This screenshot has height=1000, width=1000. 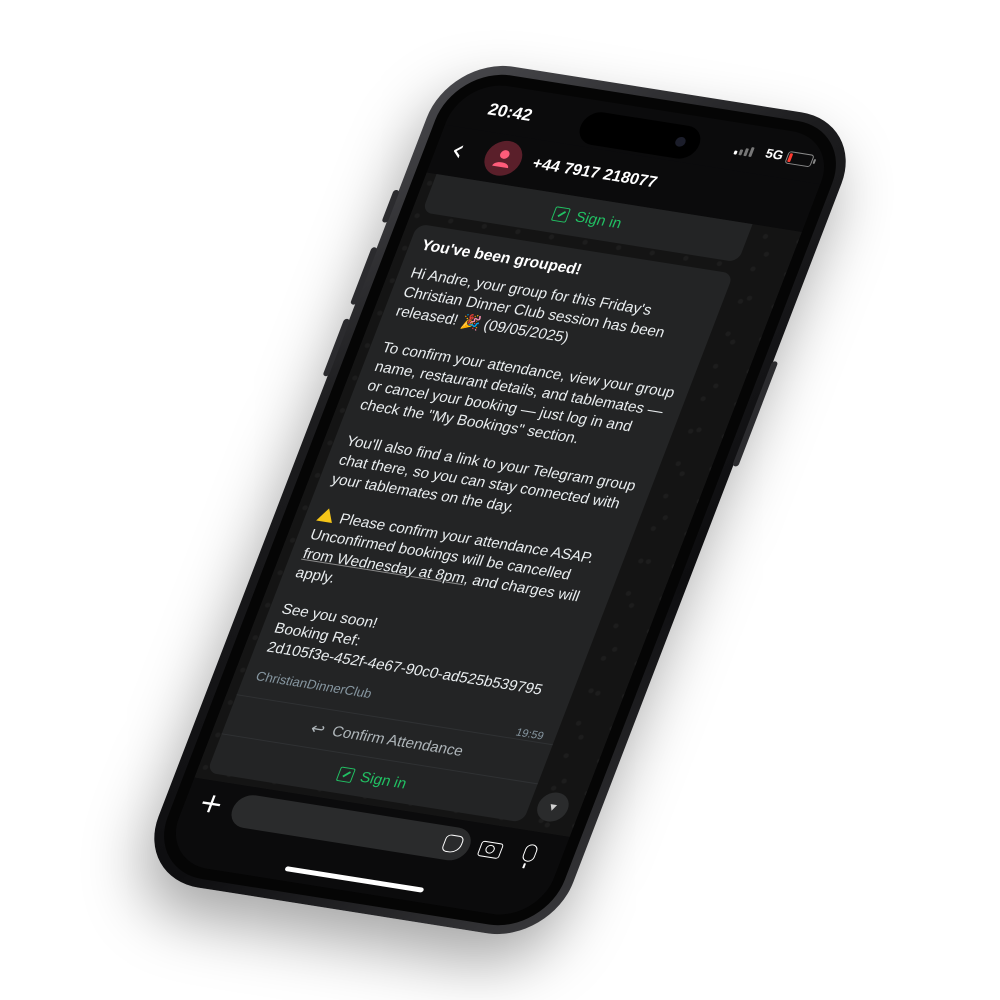 I want to click on microphone-icon, so click(x=530, y=853).